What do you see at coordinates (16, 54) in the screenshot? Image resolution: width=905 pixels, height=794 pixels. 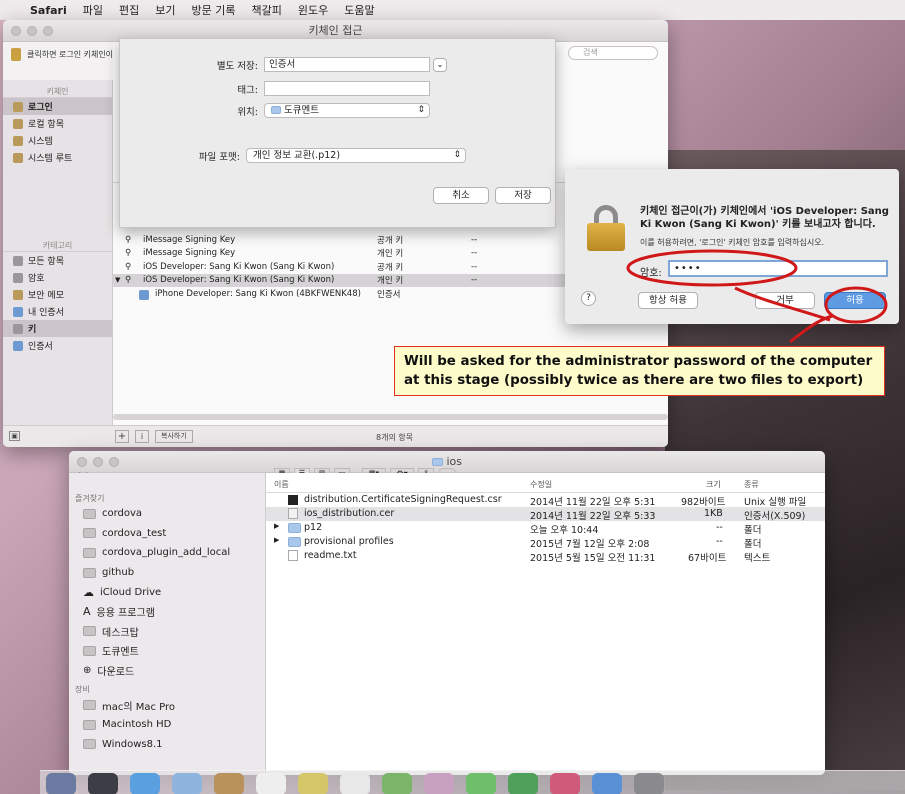 I see `lock-icon` at bounding box center [16, 54].